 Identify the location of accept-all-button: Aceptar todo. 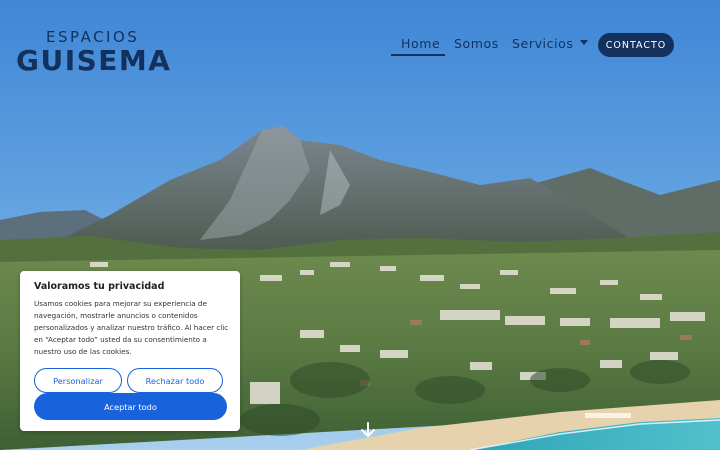
(130, 406).